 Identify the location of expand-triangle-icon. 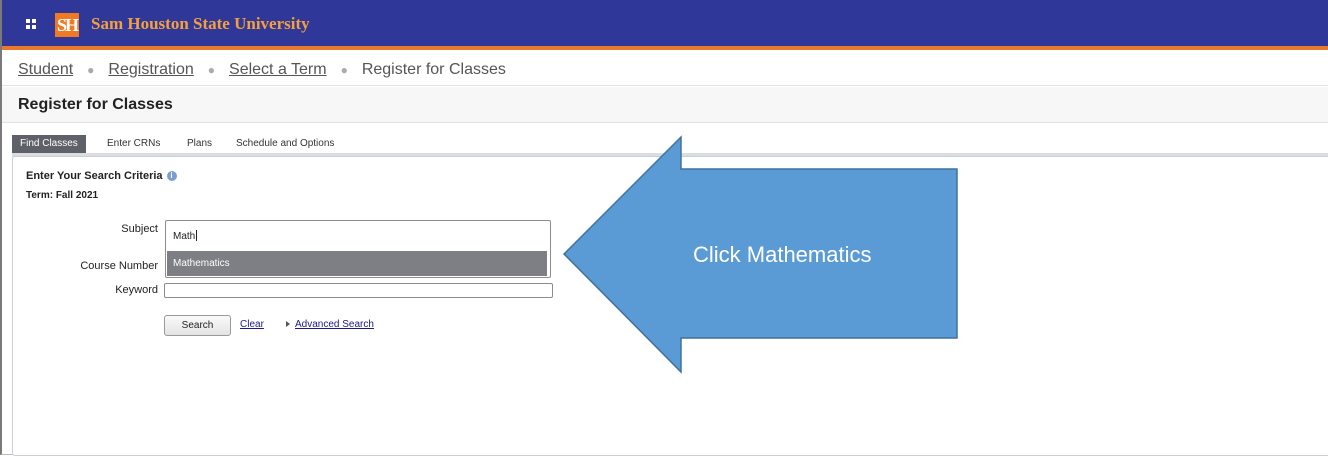
(288, 324).